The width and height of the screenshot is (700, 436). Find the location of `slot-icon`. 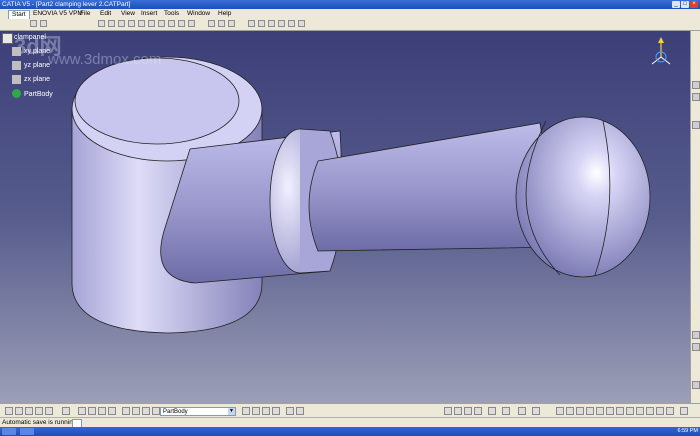

slot-icon is located at coordinates (161, 23).